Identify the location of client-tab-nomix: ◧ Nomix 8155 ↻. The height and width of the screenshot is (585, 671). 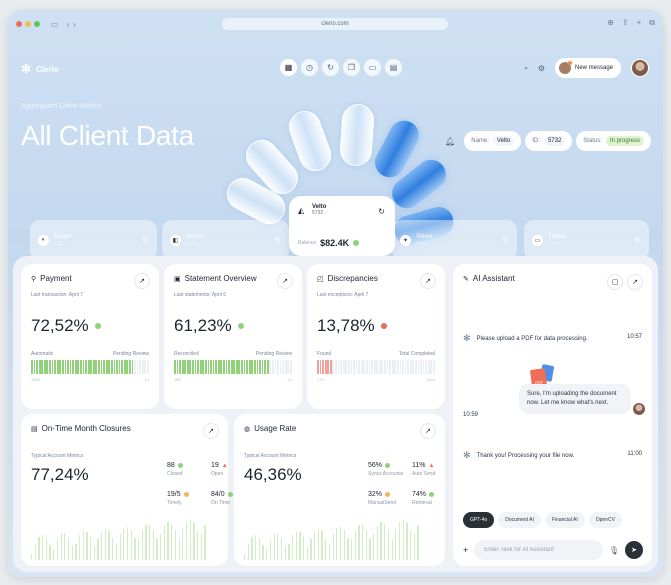
(225, 240).